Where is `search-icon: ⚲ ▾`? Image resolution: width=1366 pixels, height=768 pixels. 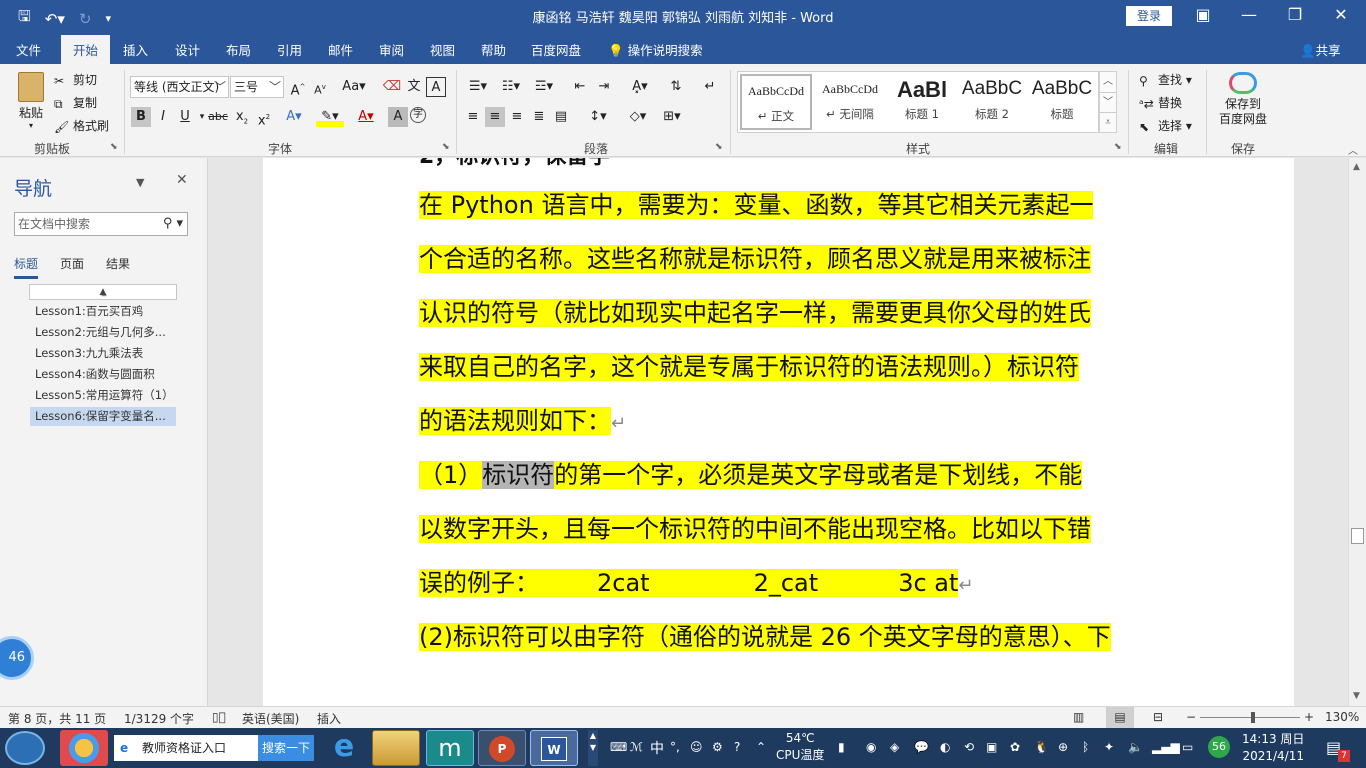
search-icon: ⚲ ▾ is located at coordinates (173, 224).